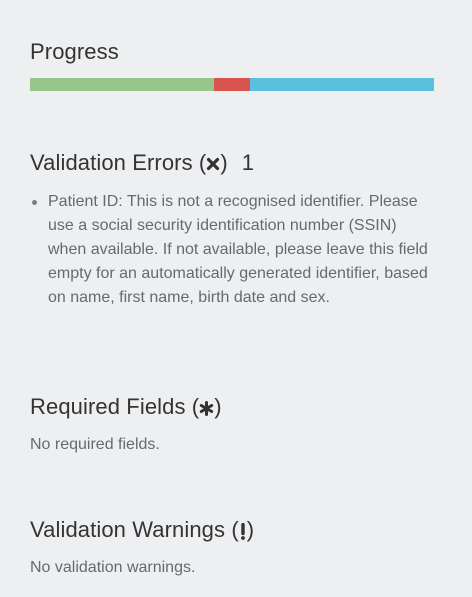 The width and height of the screenshot is (472, 597). I want to click on required-fields-title: Required Fields, so click(108, 406).